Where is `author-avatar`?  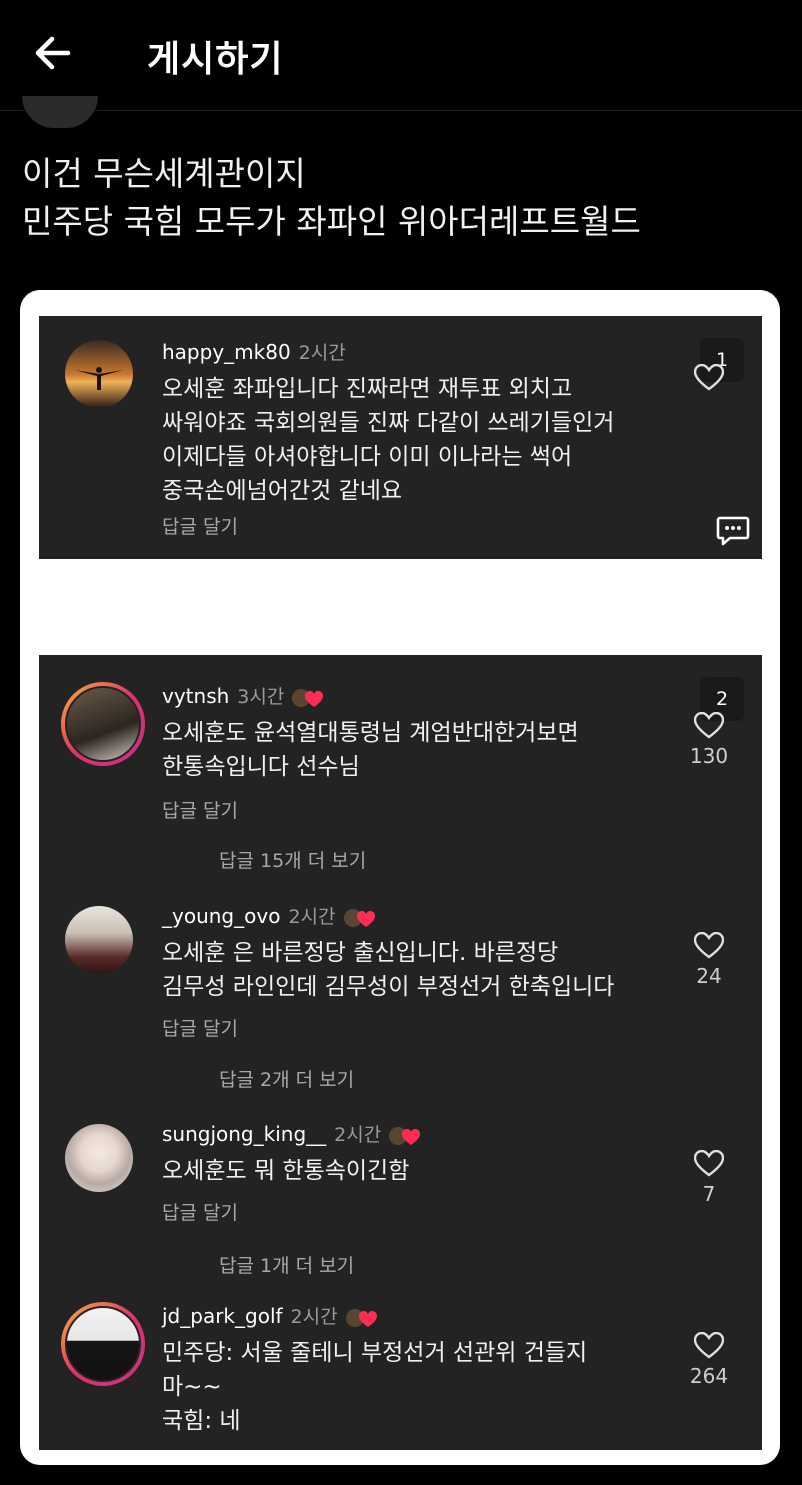 author-avatar is located at coordinates (60, 112).